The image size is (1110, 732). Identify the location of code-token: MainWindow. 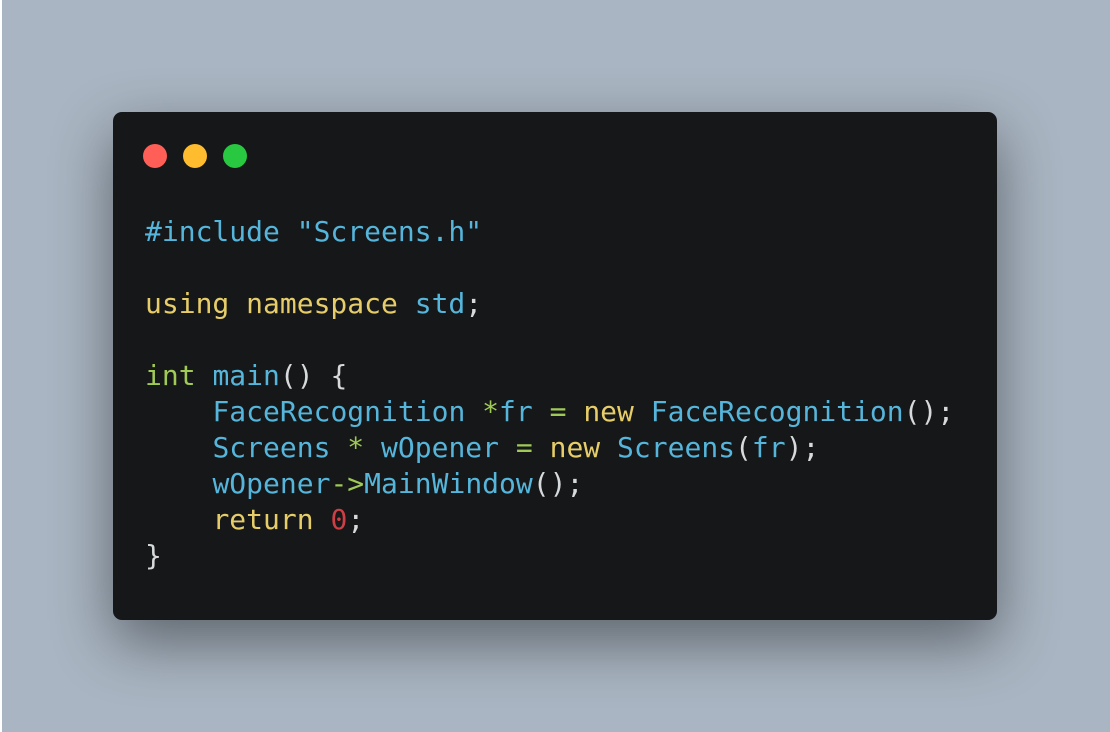
(448, 483).